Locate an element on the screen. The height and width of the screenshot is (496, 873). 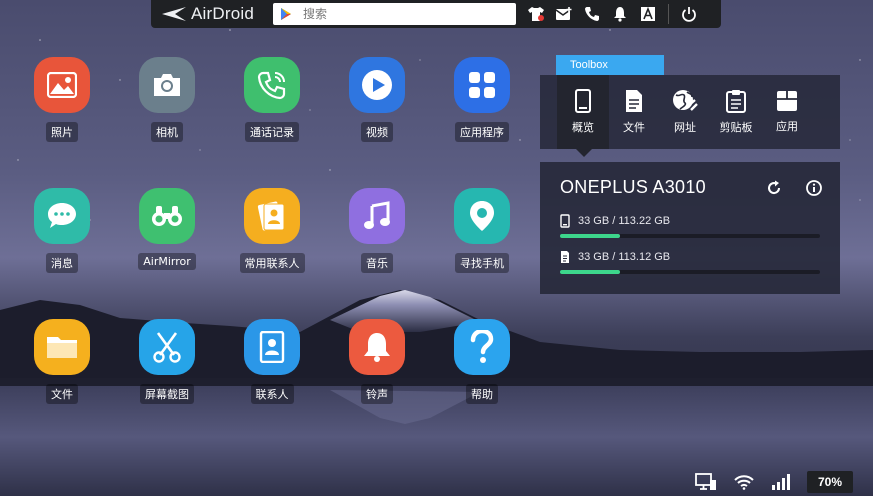
app-applications: 应用程序 is located at coordinates (482, 99).